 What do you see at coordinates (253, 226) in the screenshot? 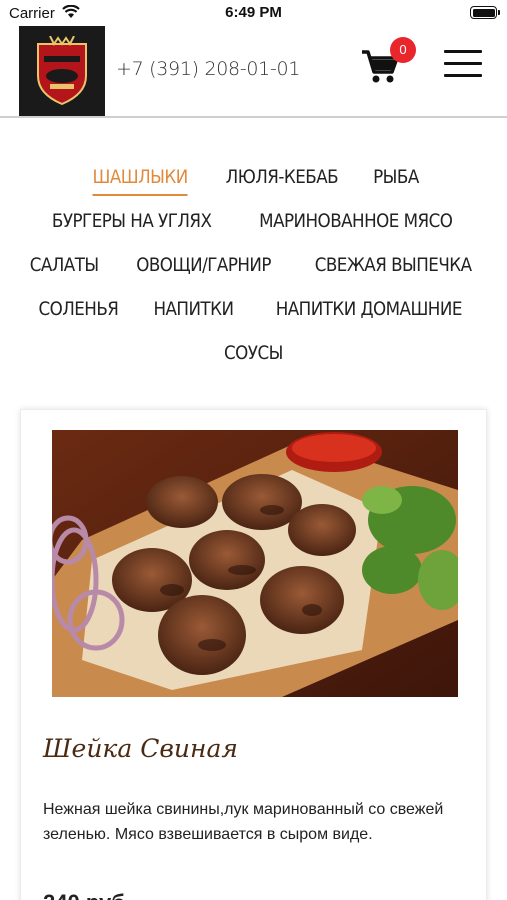
I see `category-row: Бургеры на углях Маринованное мясо` at bounding box center [253, 226].